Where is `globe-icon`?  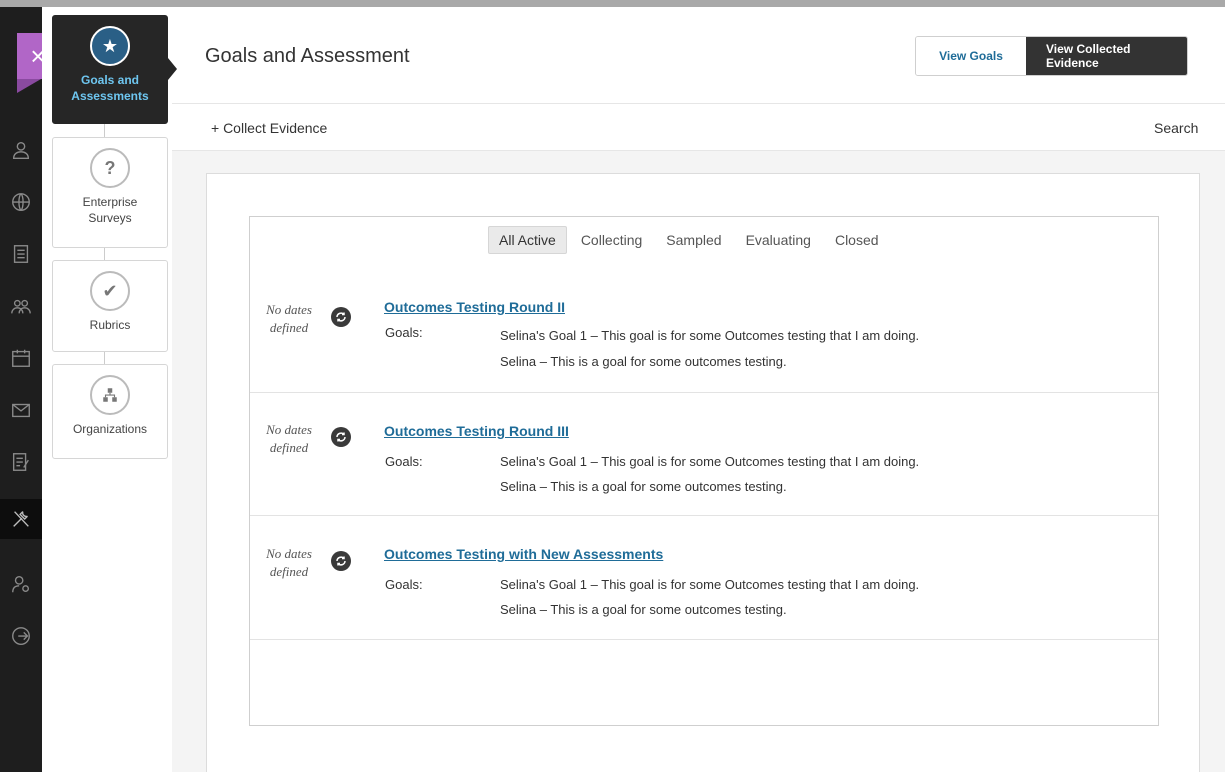 globe-icon is located at coordinates (21, 202).